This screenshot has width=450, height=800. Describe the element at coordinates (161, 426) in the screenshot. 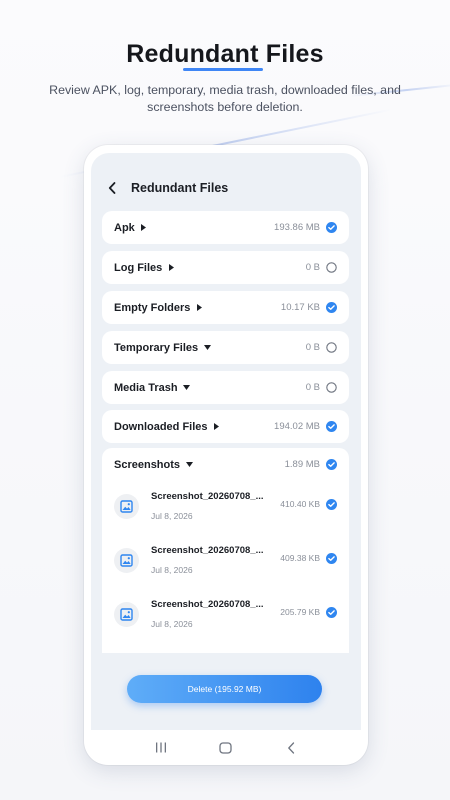

I see `category-label: Downloaded Files` at that location.